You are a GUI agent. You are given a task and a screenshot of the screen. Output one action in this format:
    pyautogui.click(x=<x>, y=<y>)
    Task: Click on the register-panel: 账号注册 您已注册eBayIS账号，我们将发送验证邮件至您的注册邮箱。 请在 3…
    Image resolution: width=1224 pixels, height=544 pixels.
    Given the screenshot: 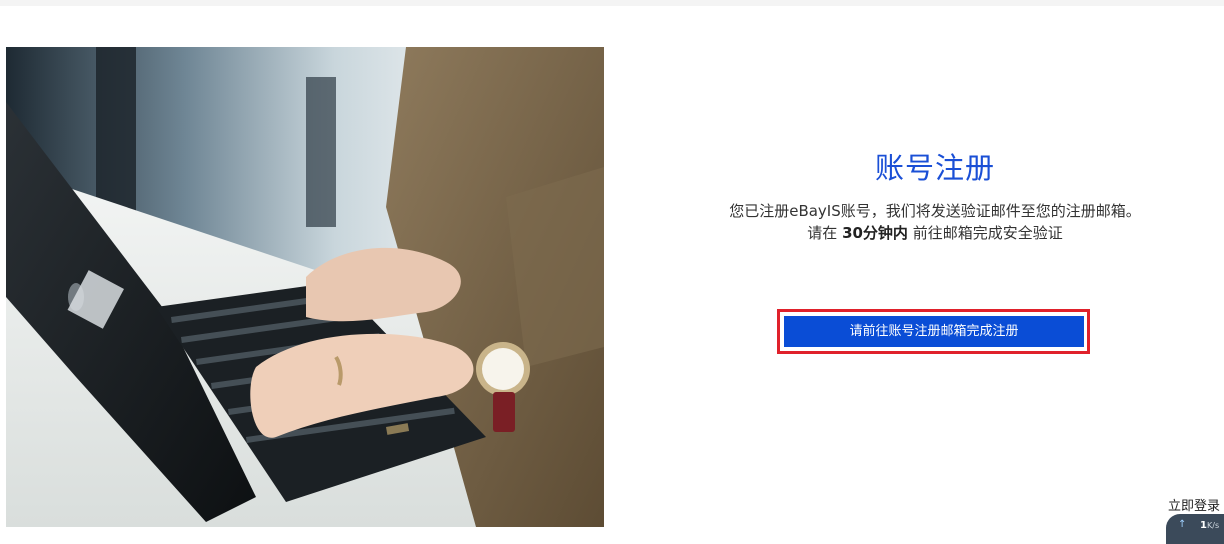 What is the action you would take?
    pyautogui.click(x=935, y=192)
    